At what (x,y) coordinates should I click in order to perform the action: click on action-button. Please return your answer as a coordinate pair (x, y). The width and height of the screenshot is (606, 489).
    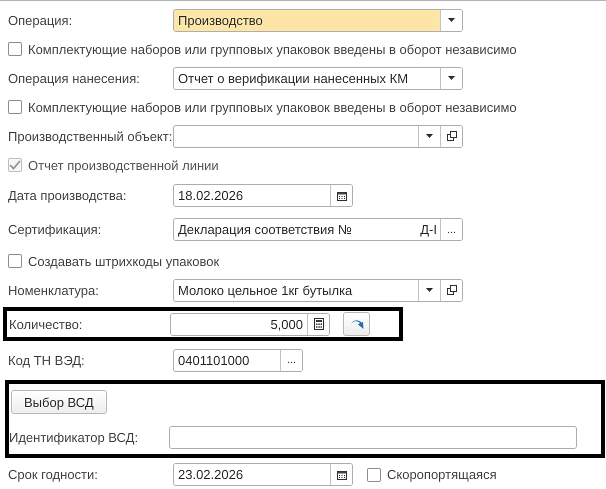
    Looking at the image, I should click on (356, 324).